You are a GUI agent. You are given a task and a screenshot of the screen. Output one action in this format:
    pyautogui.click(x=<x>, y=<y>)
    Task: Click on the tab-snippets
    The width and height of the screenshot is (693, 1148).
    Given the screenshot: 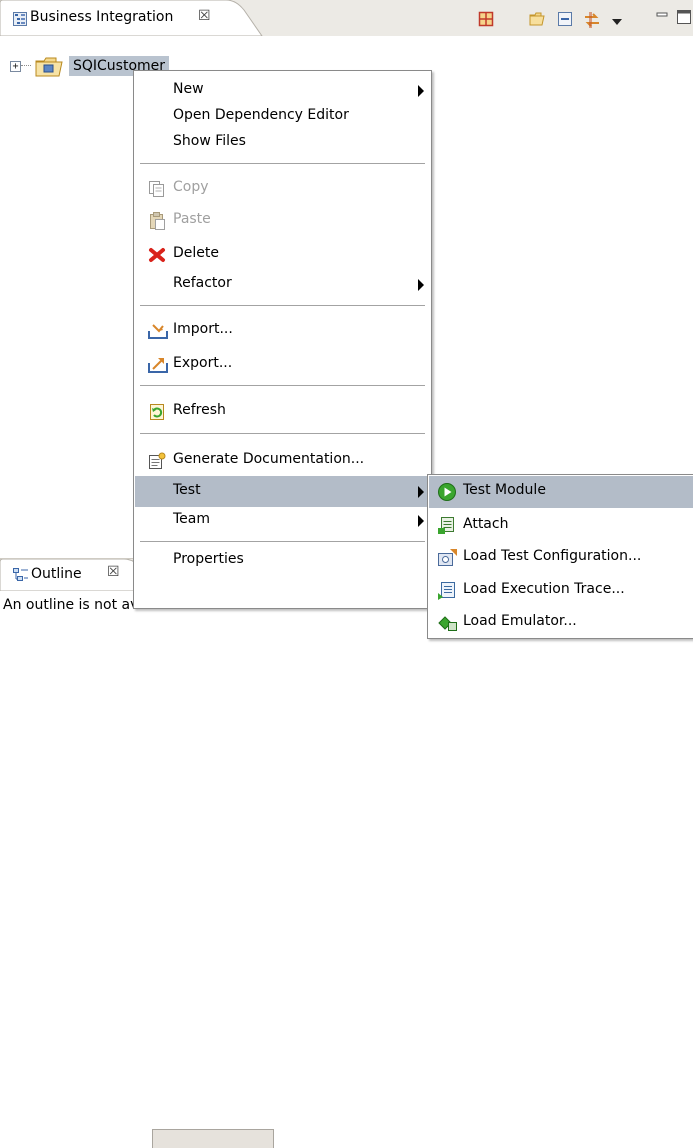 What is the action you would take?
    pyautogui.click(x=213, y=1138)
    